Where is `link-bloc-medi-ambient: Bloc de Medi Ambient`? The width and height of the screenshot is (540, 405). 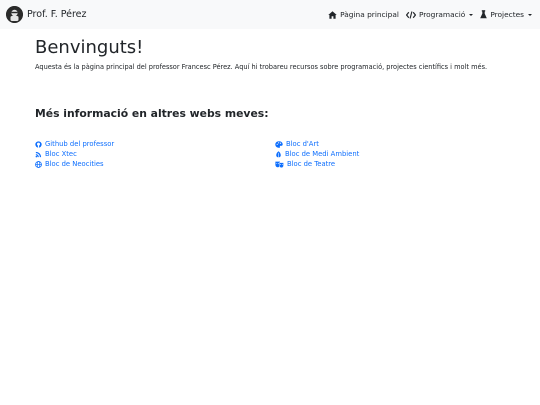
link-bloc-medi-ambient: Bloc de Medi Ambient is located at coordinates (317, 154).